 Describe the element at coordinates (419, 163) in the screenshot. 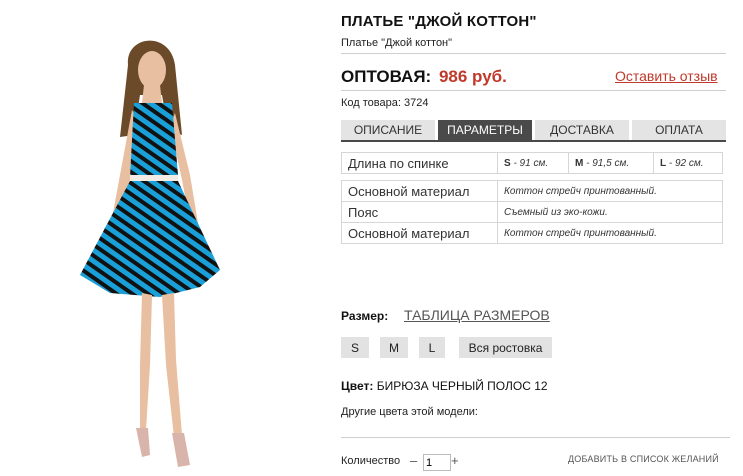

I see `param-label: Длина по спинке` at that location.